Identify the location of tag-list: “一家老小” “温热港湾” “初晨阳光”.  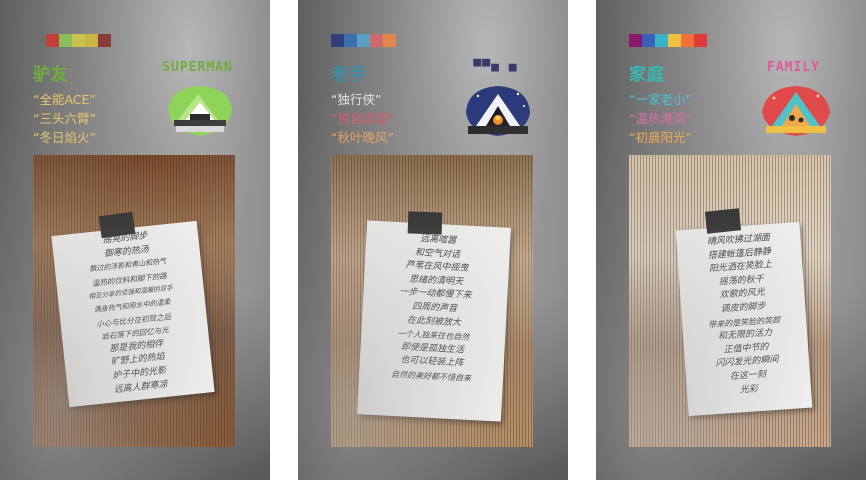
(660, 118).